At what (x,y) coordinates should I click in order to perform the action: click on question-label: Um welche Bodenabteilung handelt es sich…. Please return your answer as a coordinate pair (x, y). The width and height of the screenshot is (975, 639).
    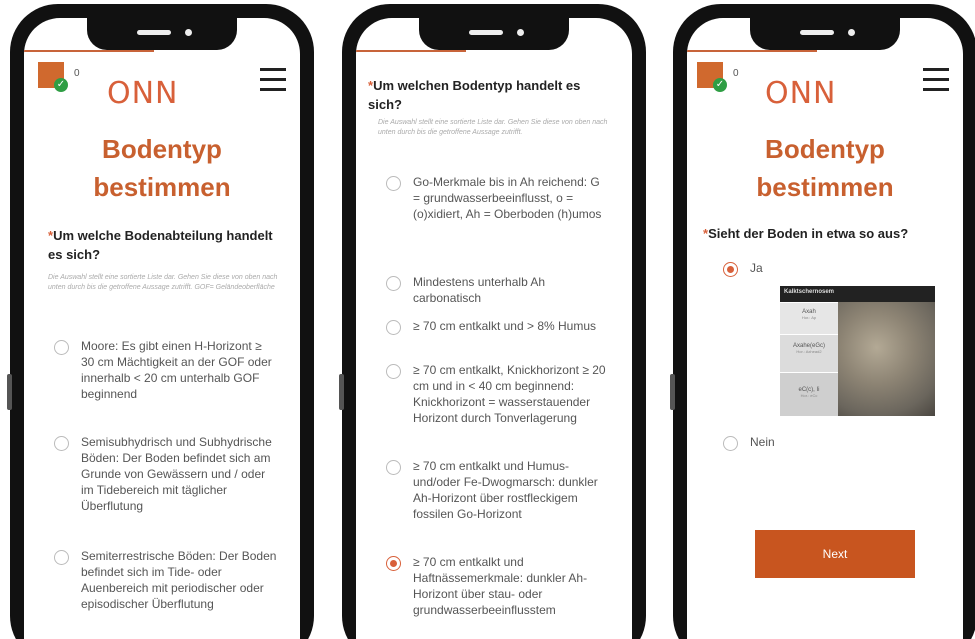
    Looking at the image, I should click on (160, 245).